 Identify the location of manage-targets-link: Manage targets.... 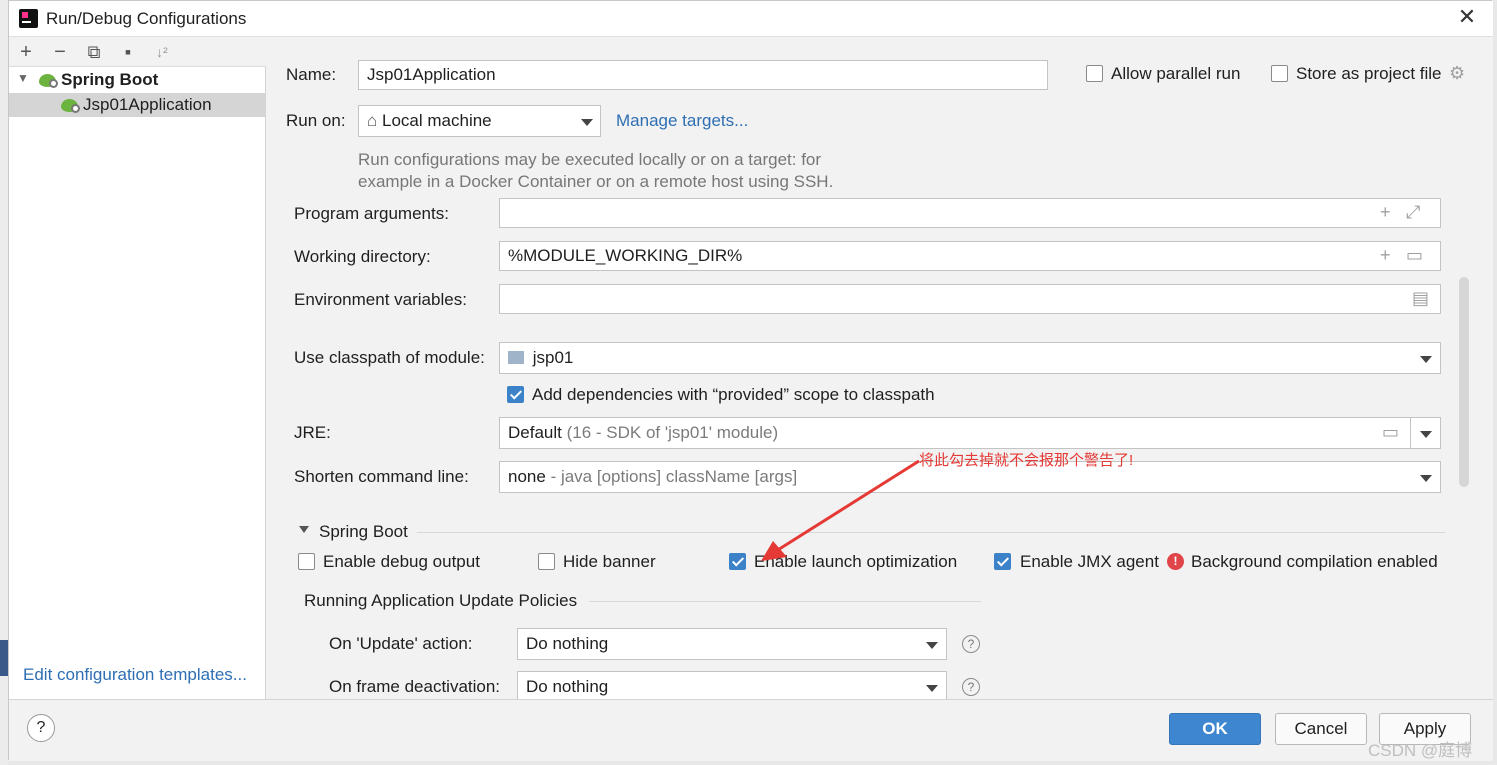
(682, 121).